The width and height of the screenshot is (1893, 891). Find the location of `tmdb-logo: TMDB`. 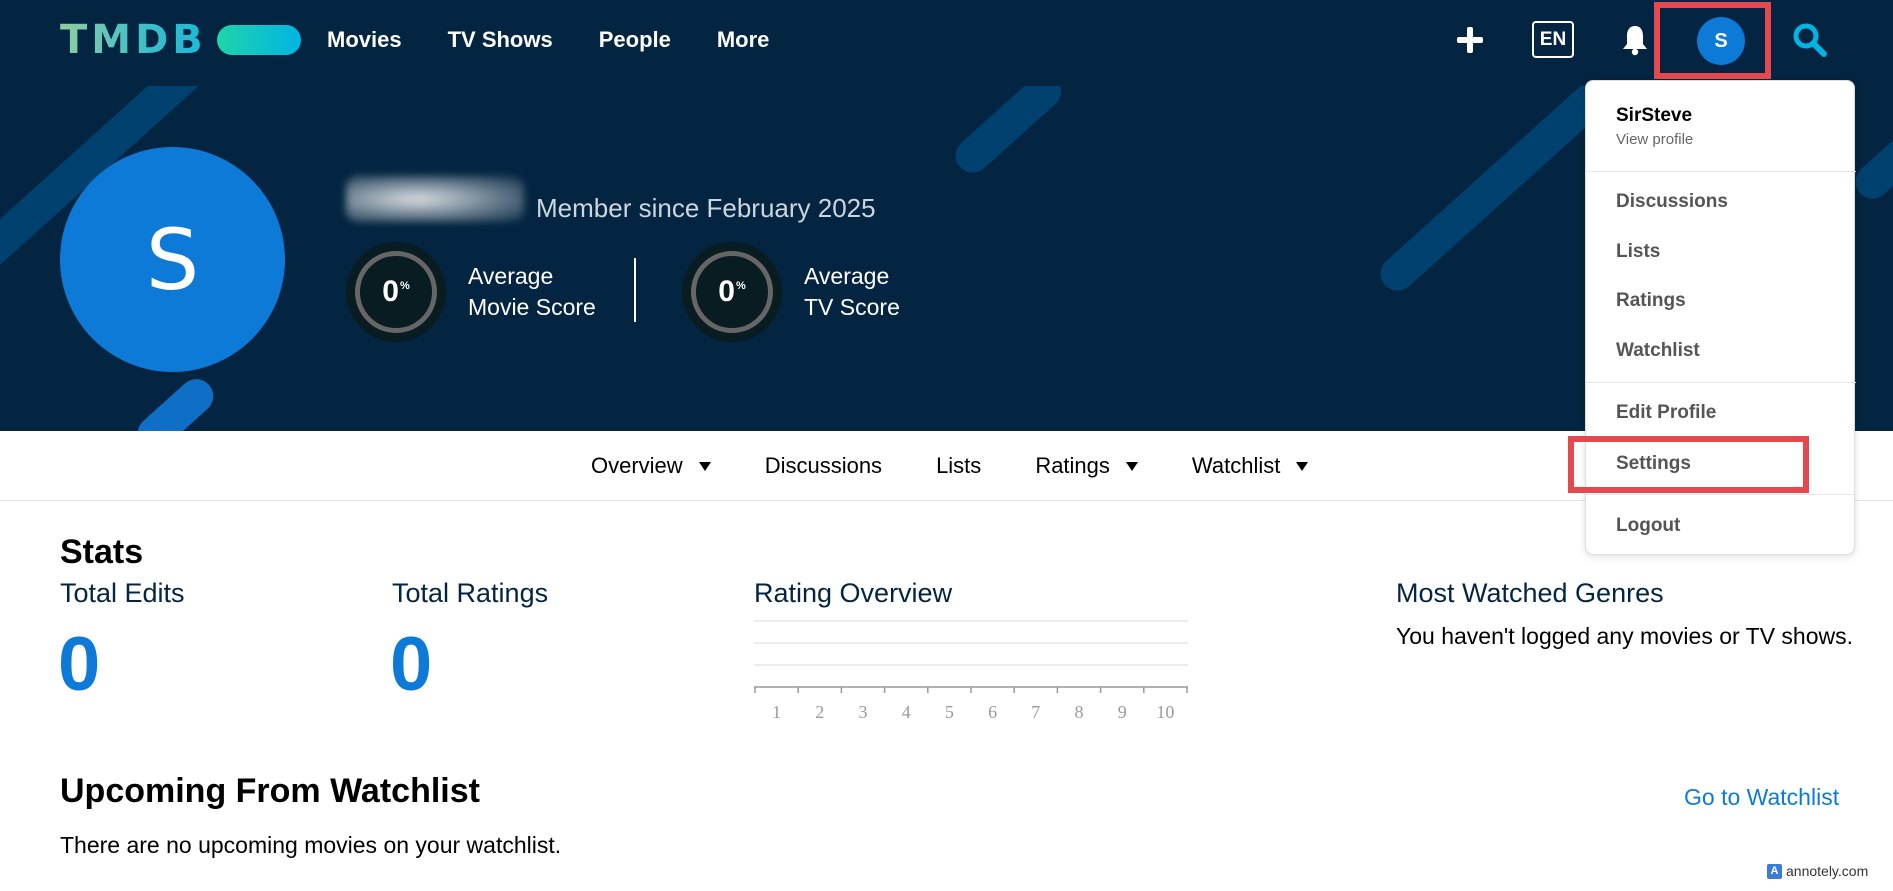

tmdb-logo: TMDB is located at coordinates (180, 40).